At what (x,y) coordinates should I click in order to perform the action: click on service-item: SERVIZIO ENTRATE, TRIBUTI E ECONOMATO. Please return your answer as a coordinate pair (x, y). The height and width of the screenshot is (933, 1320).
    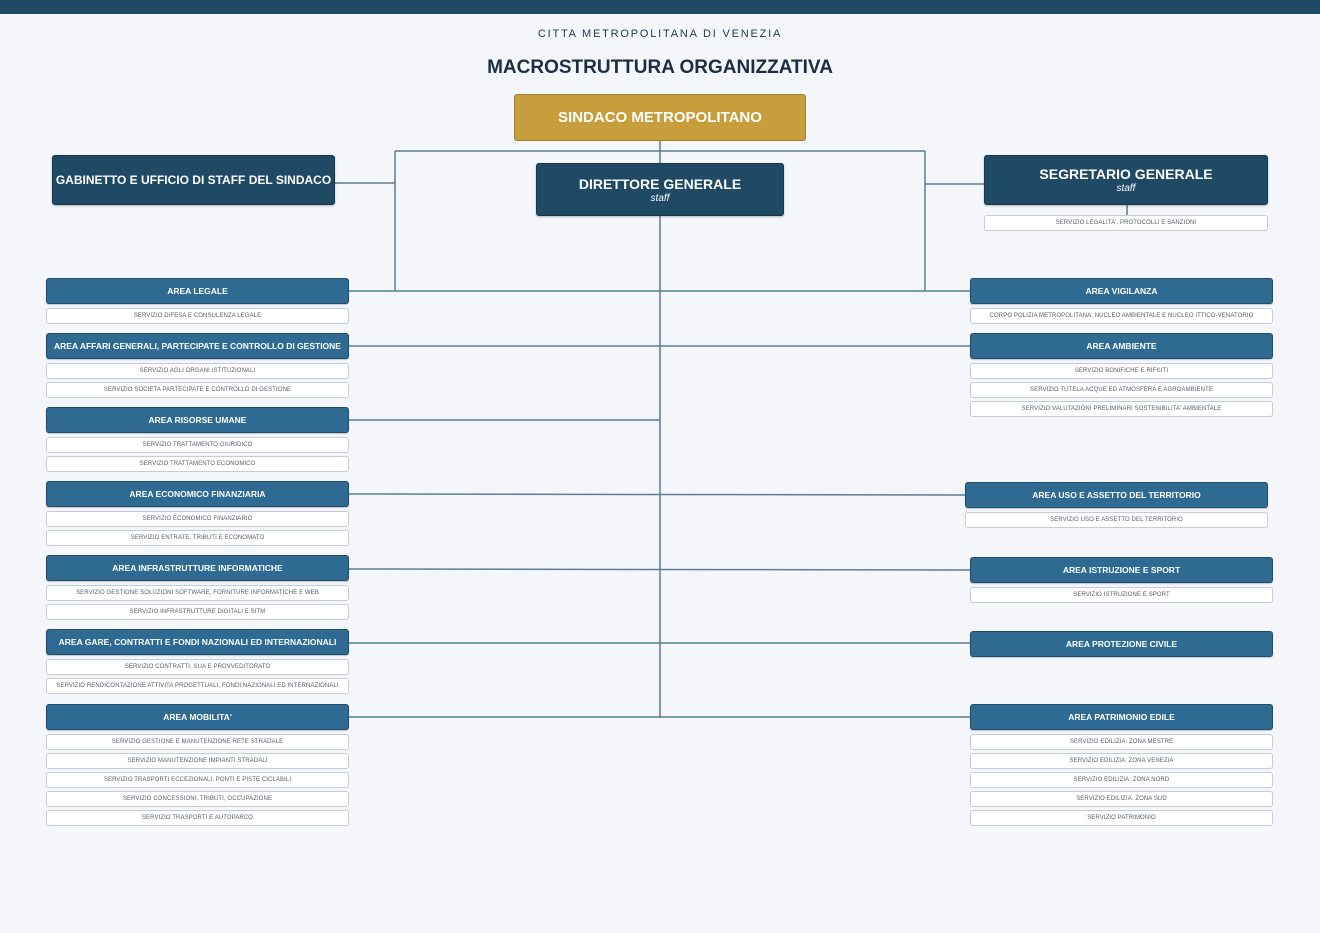
    Looking at the image, I should click on (197, 538).